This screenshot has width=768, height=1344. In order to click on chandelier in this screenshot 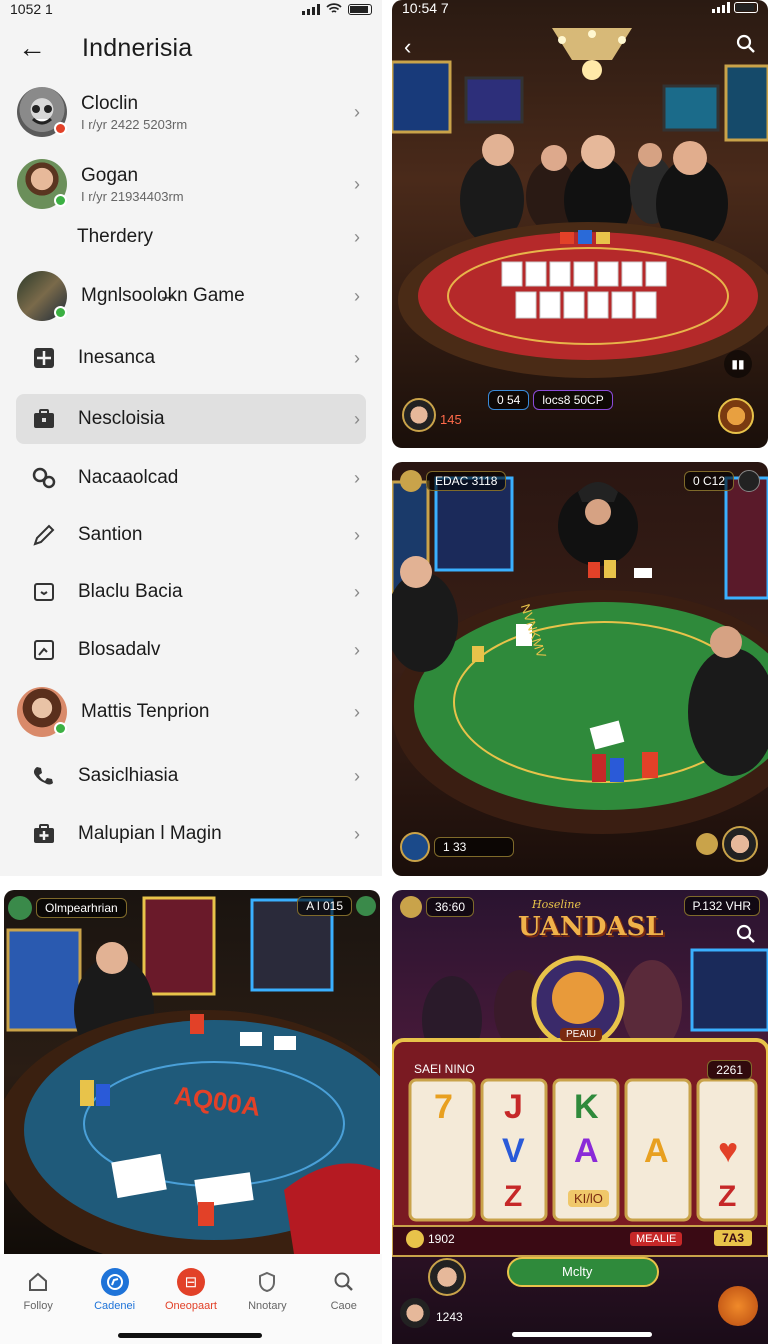, I will do `click(592, 54)`.